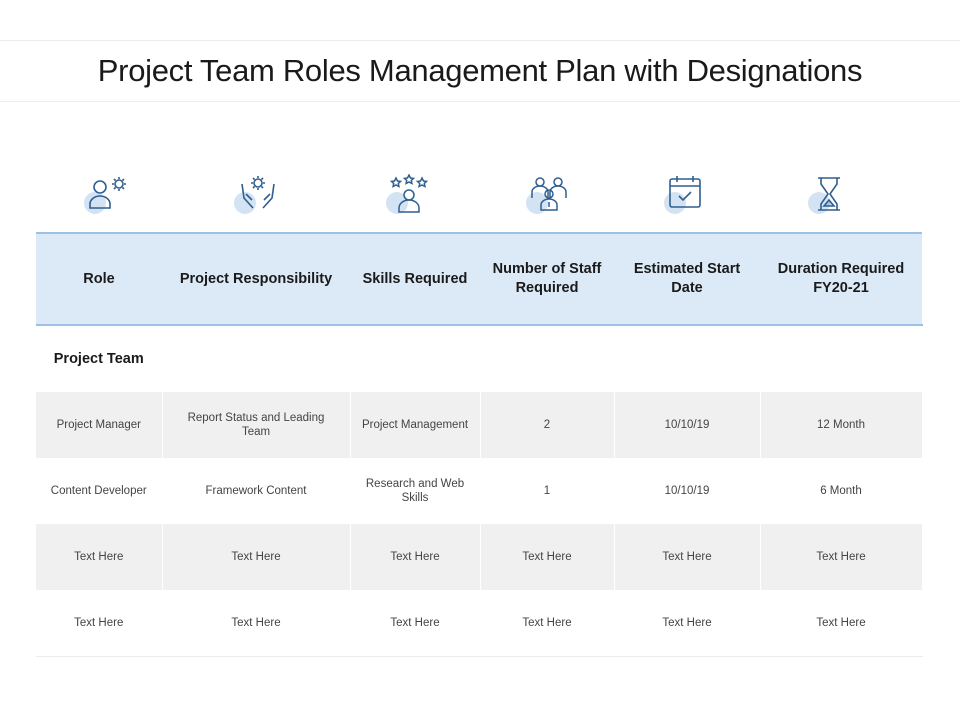  Describe the element at coordinates (99, 491) in the screenshot. I see `table-cell: Content Developer` at that location.